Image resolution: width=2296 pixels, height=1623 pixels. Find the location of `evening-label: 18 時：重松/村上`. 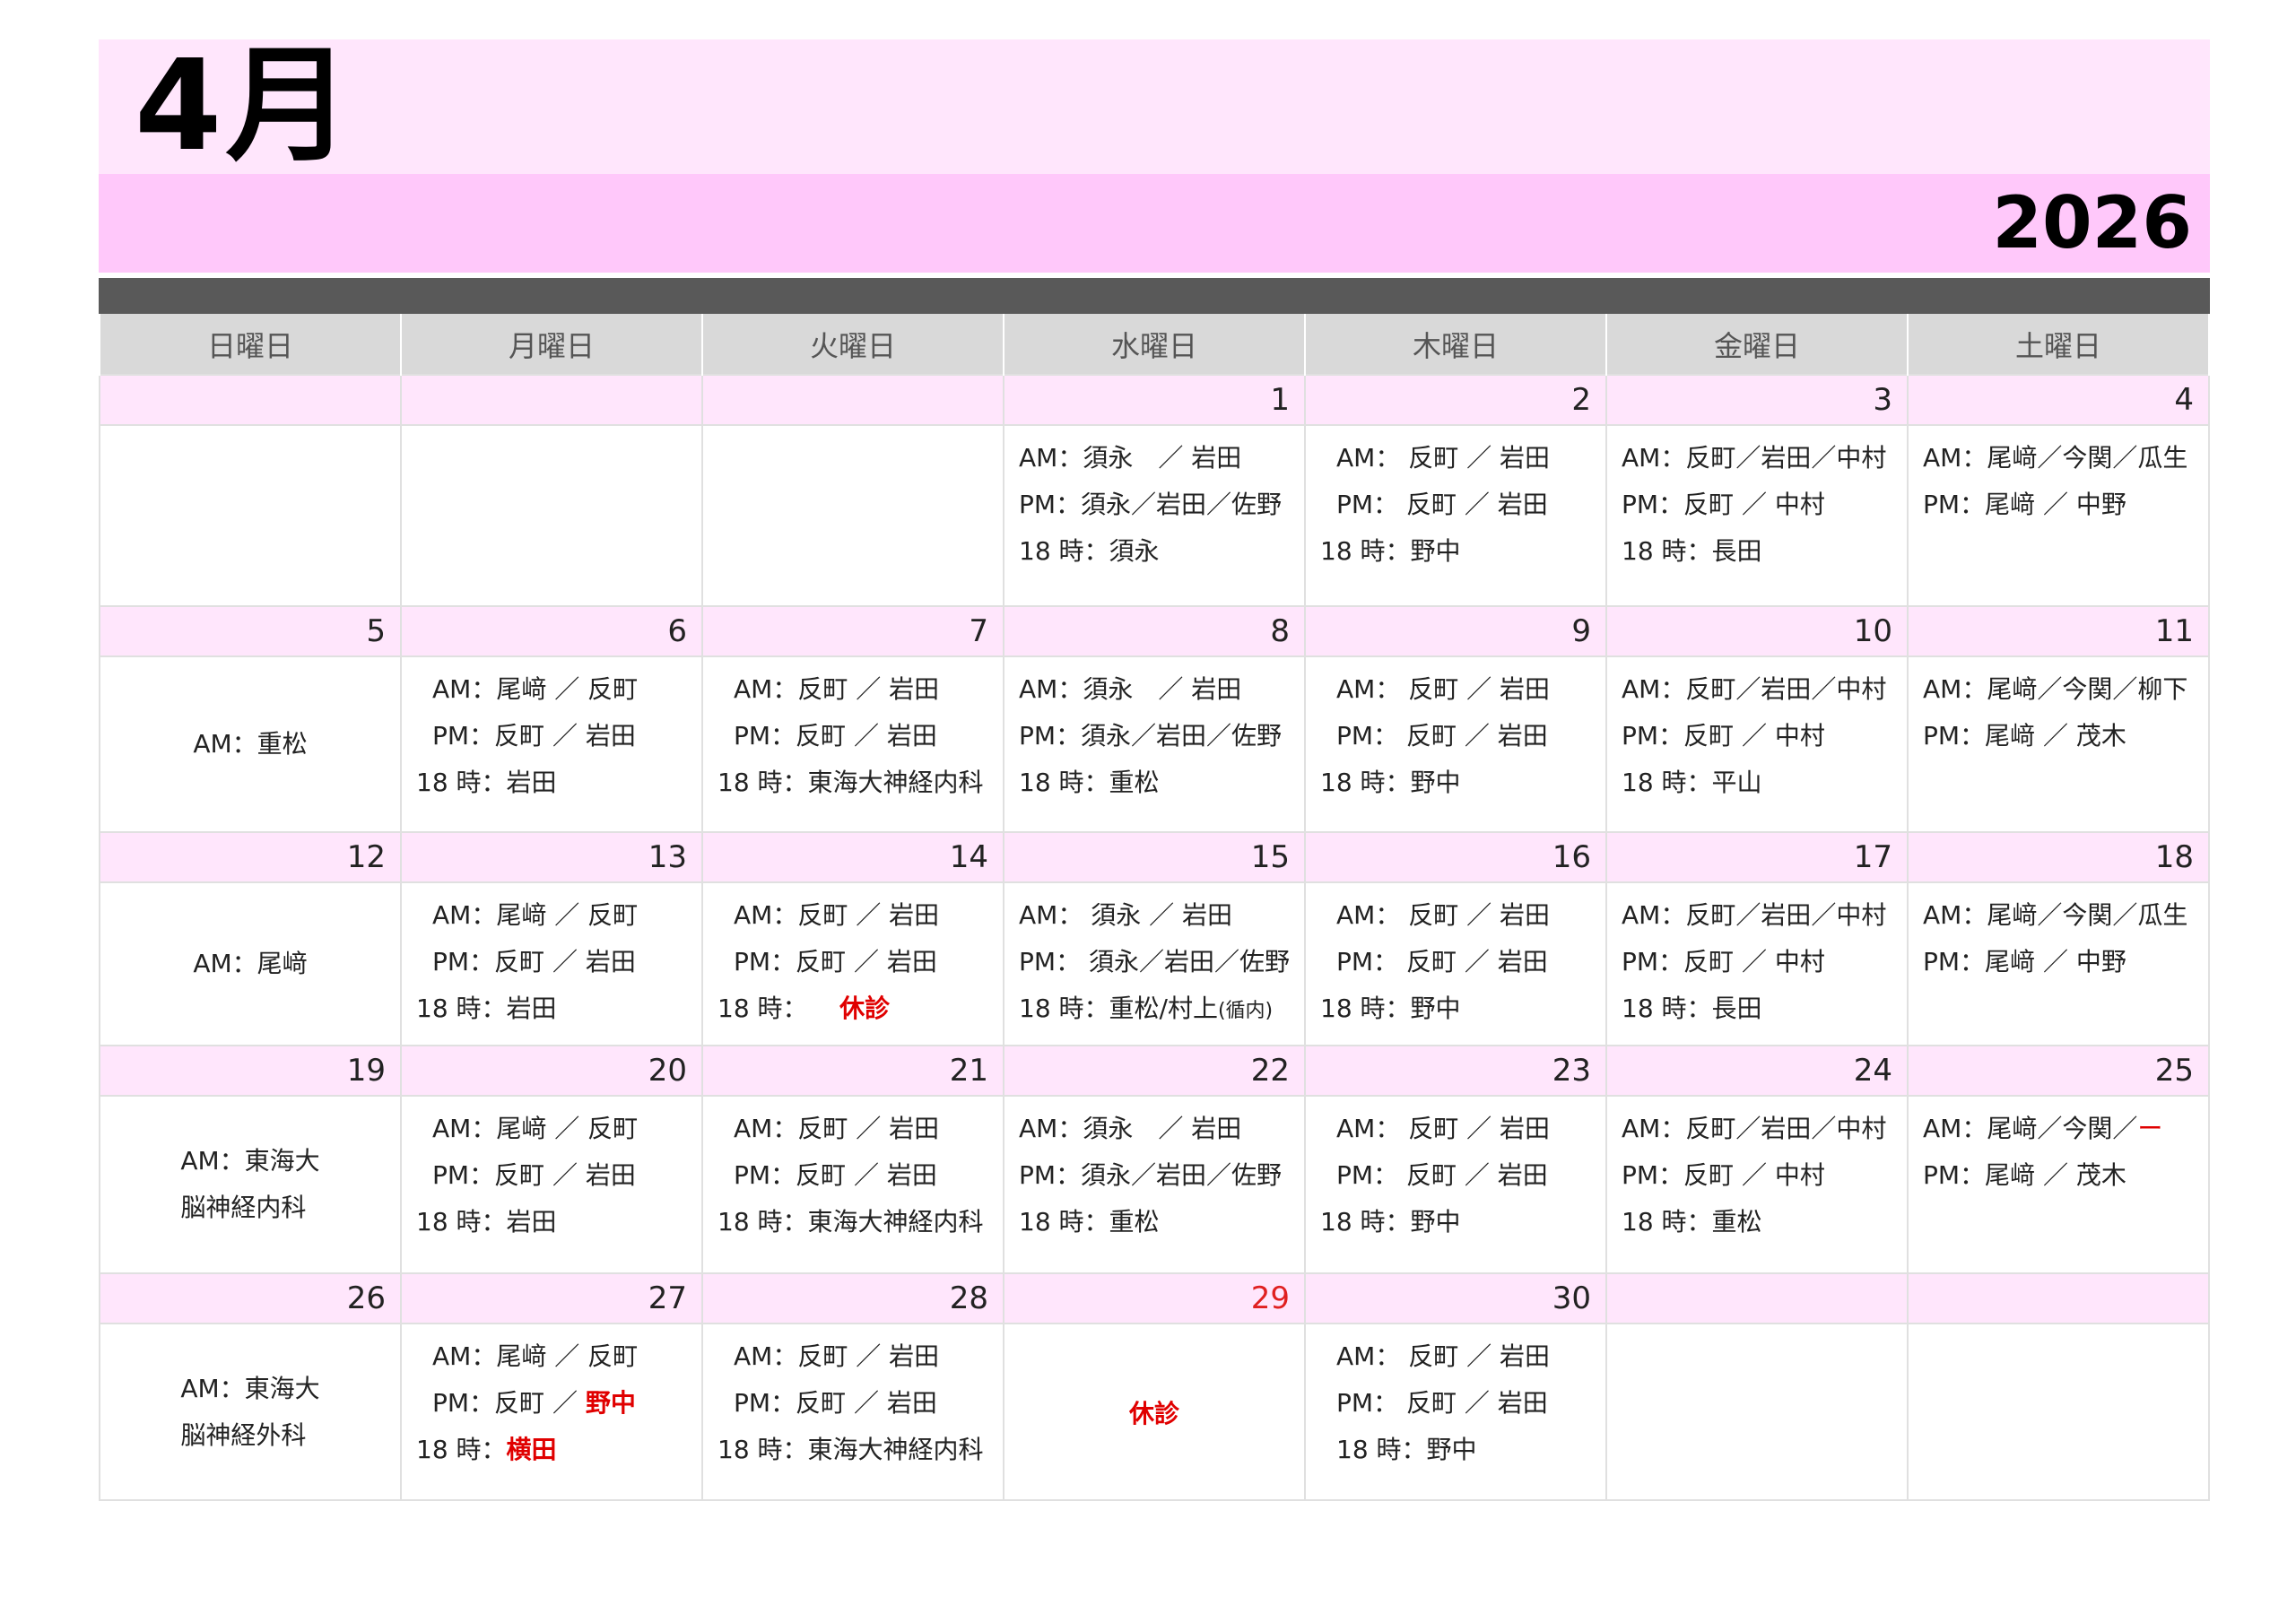

evening-label: 18 時：重松/村上 is located at coordinates (1118, 1008).